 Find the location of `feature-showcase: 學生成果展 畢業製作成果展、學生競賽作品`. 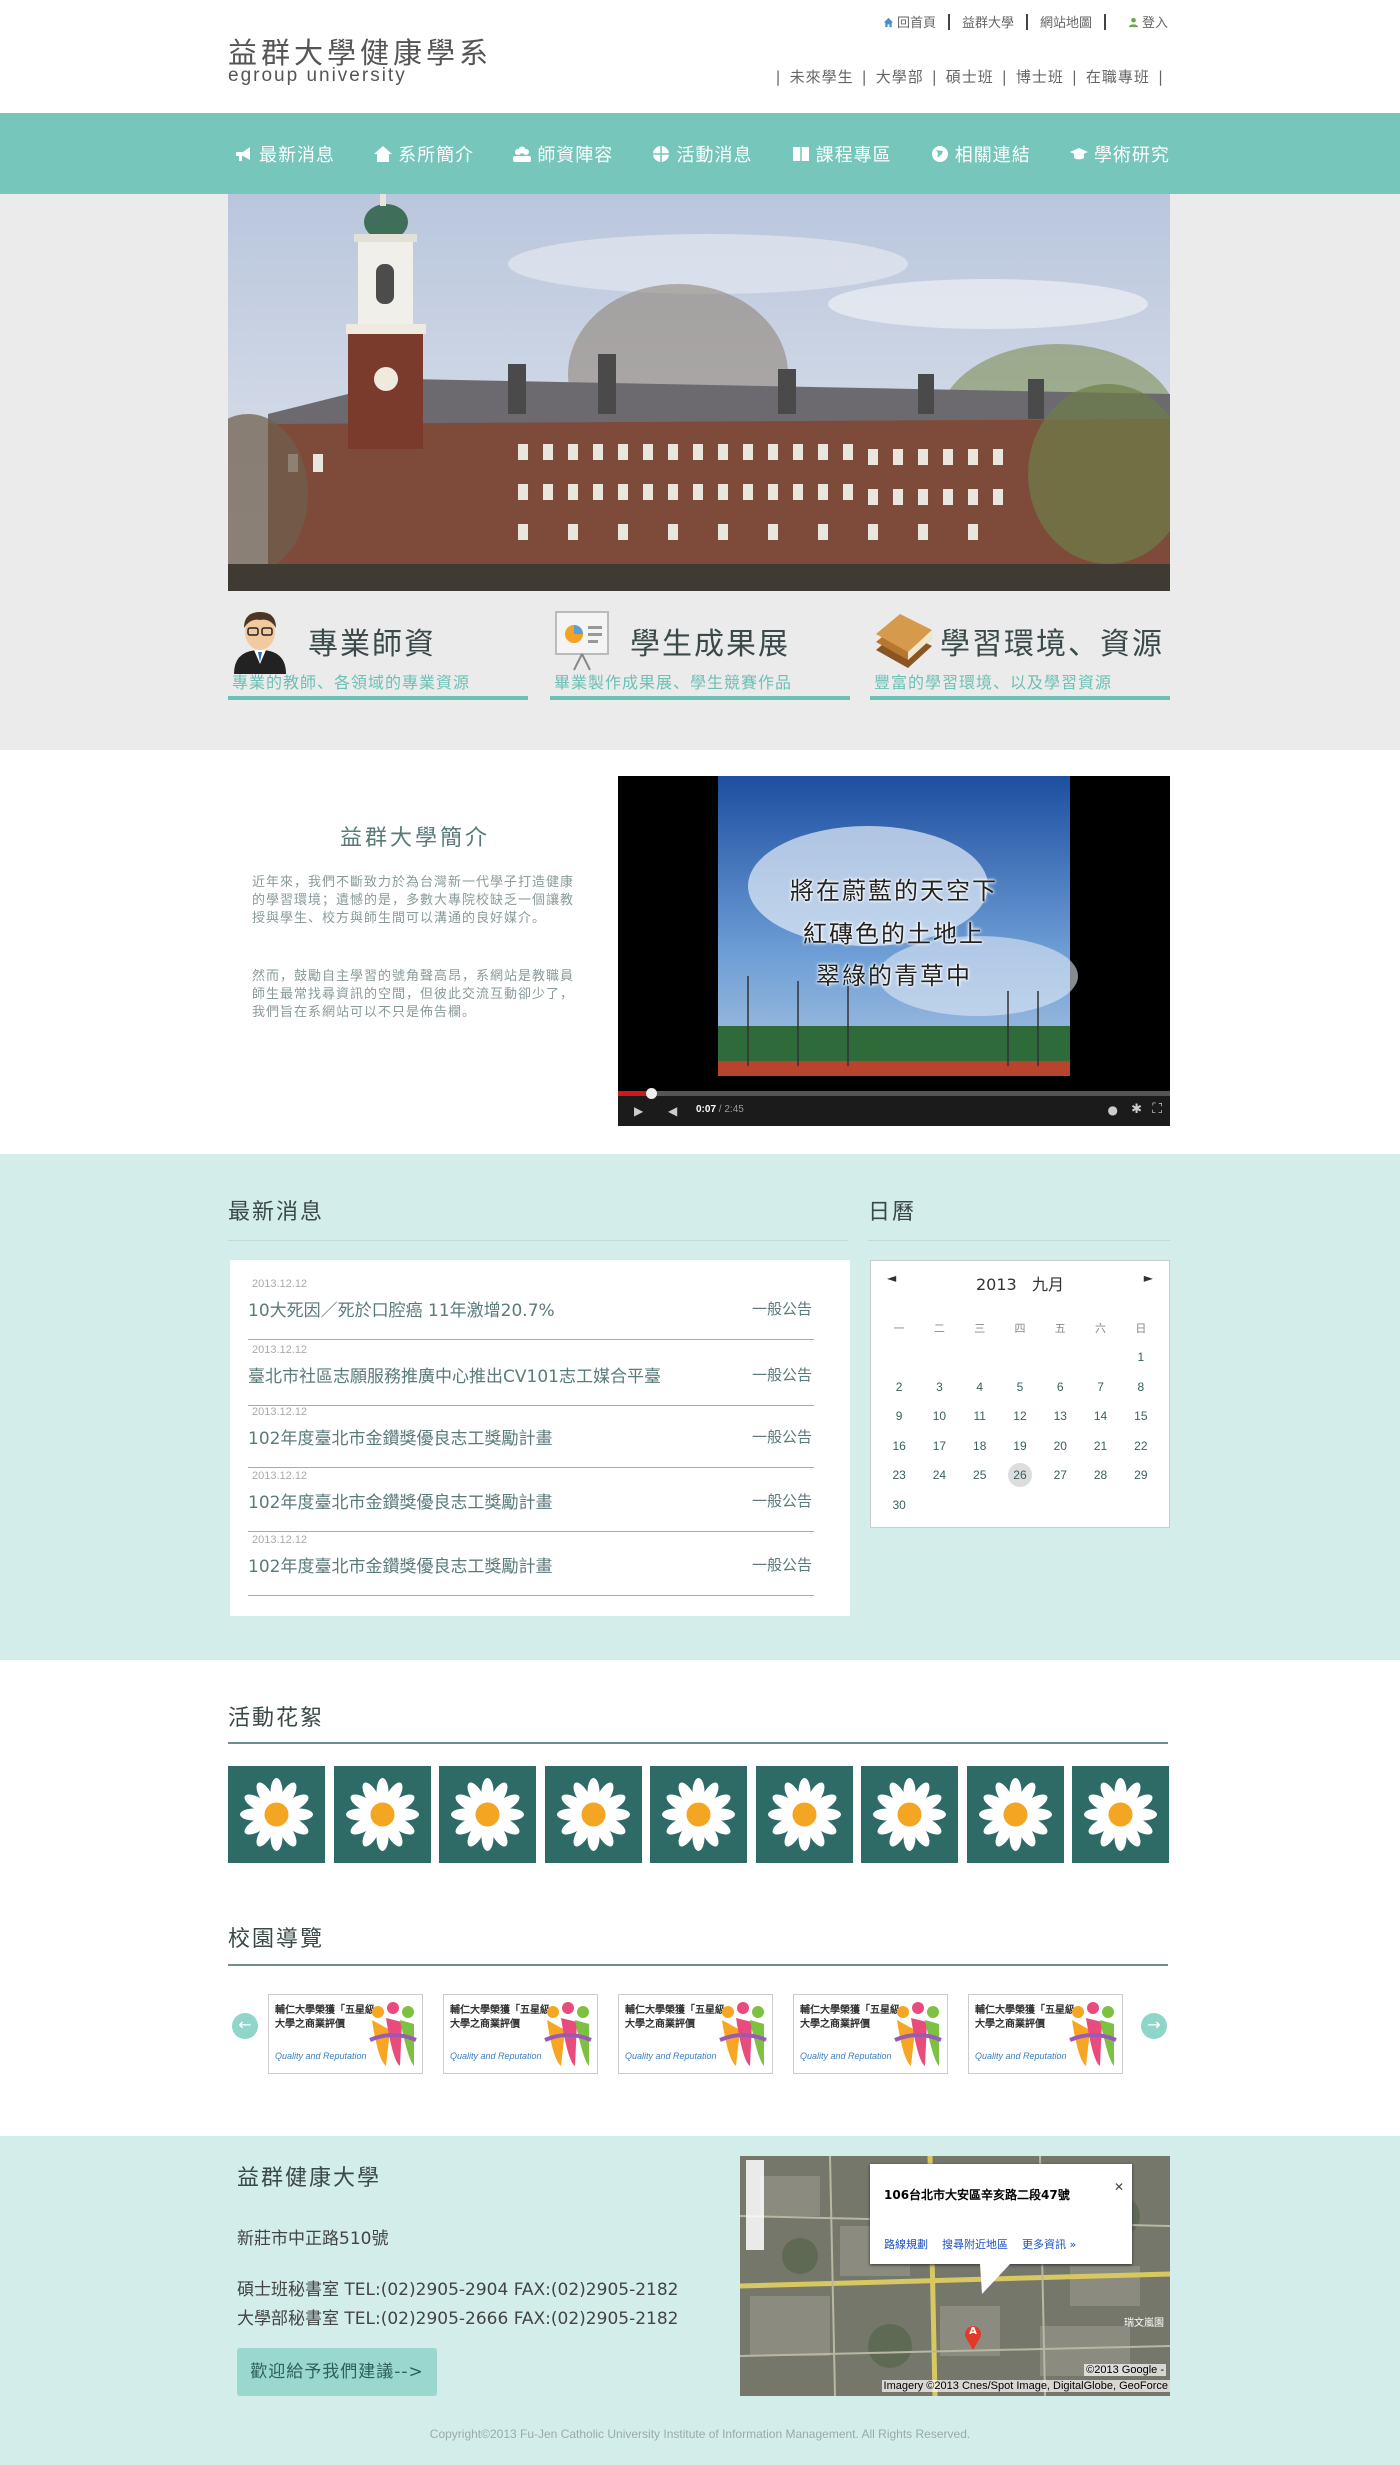

feature-showcase: 學生成果展 畢業製作成果展、學生競賽作品 is located at coordinates (700, 654).